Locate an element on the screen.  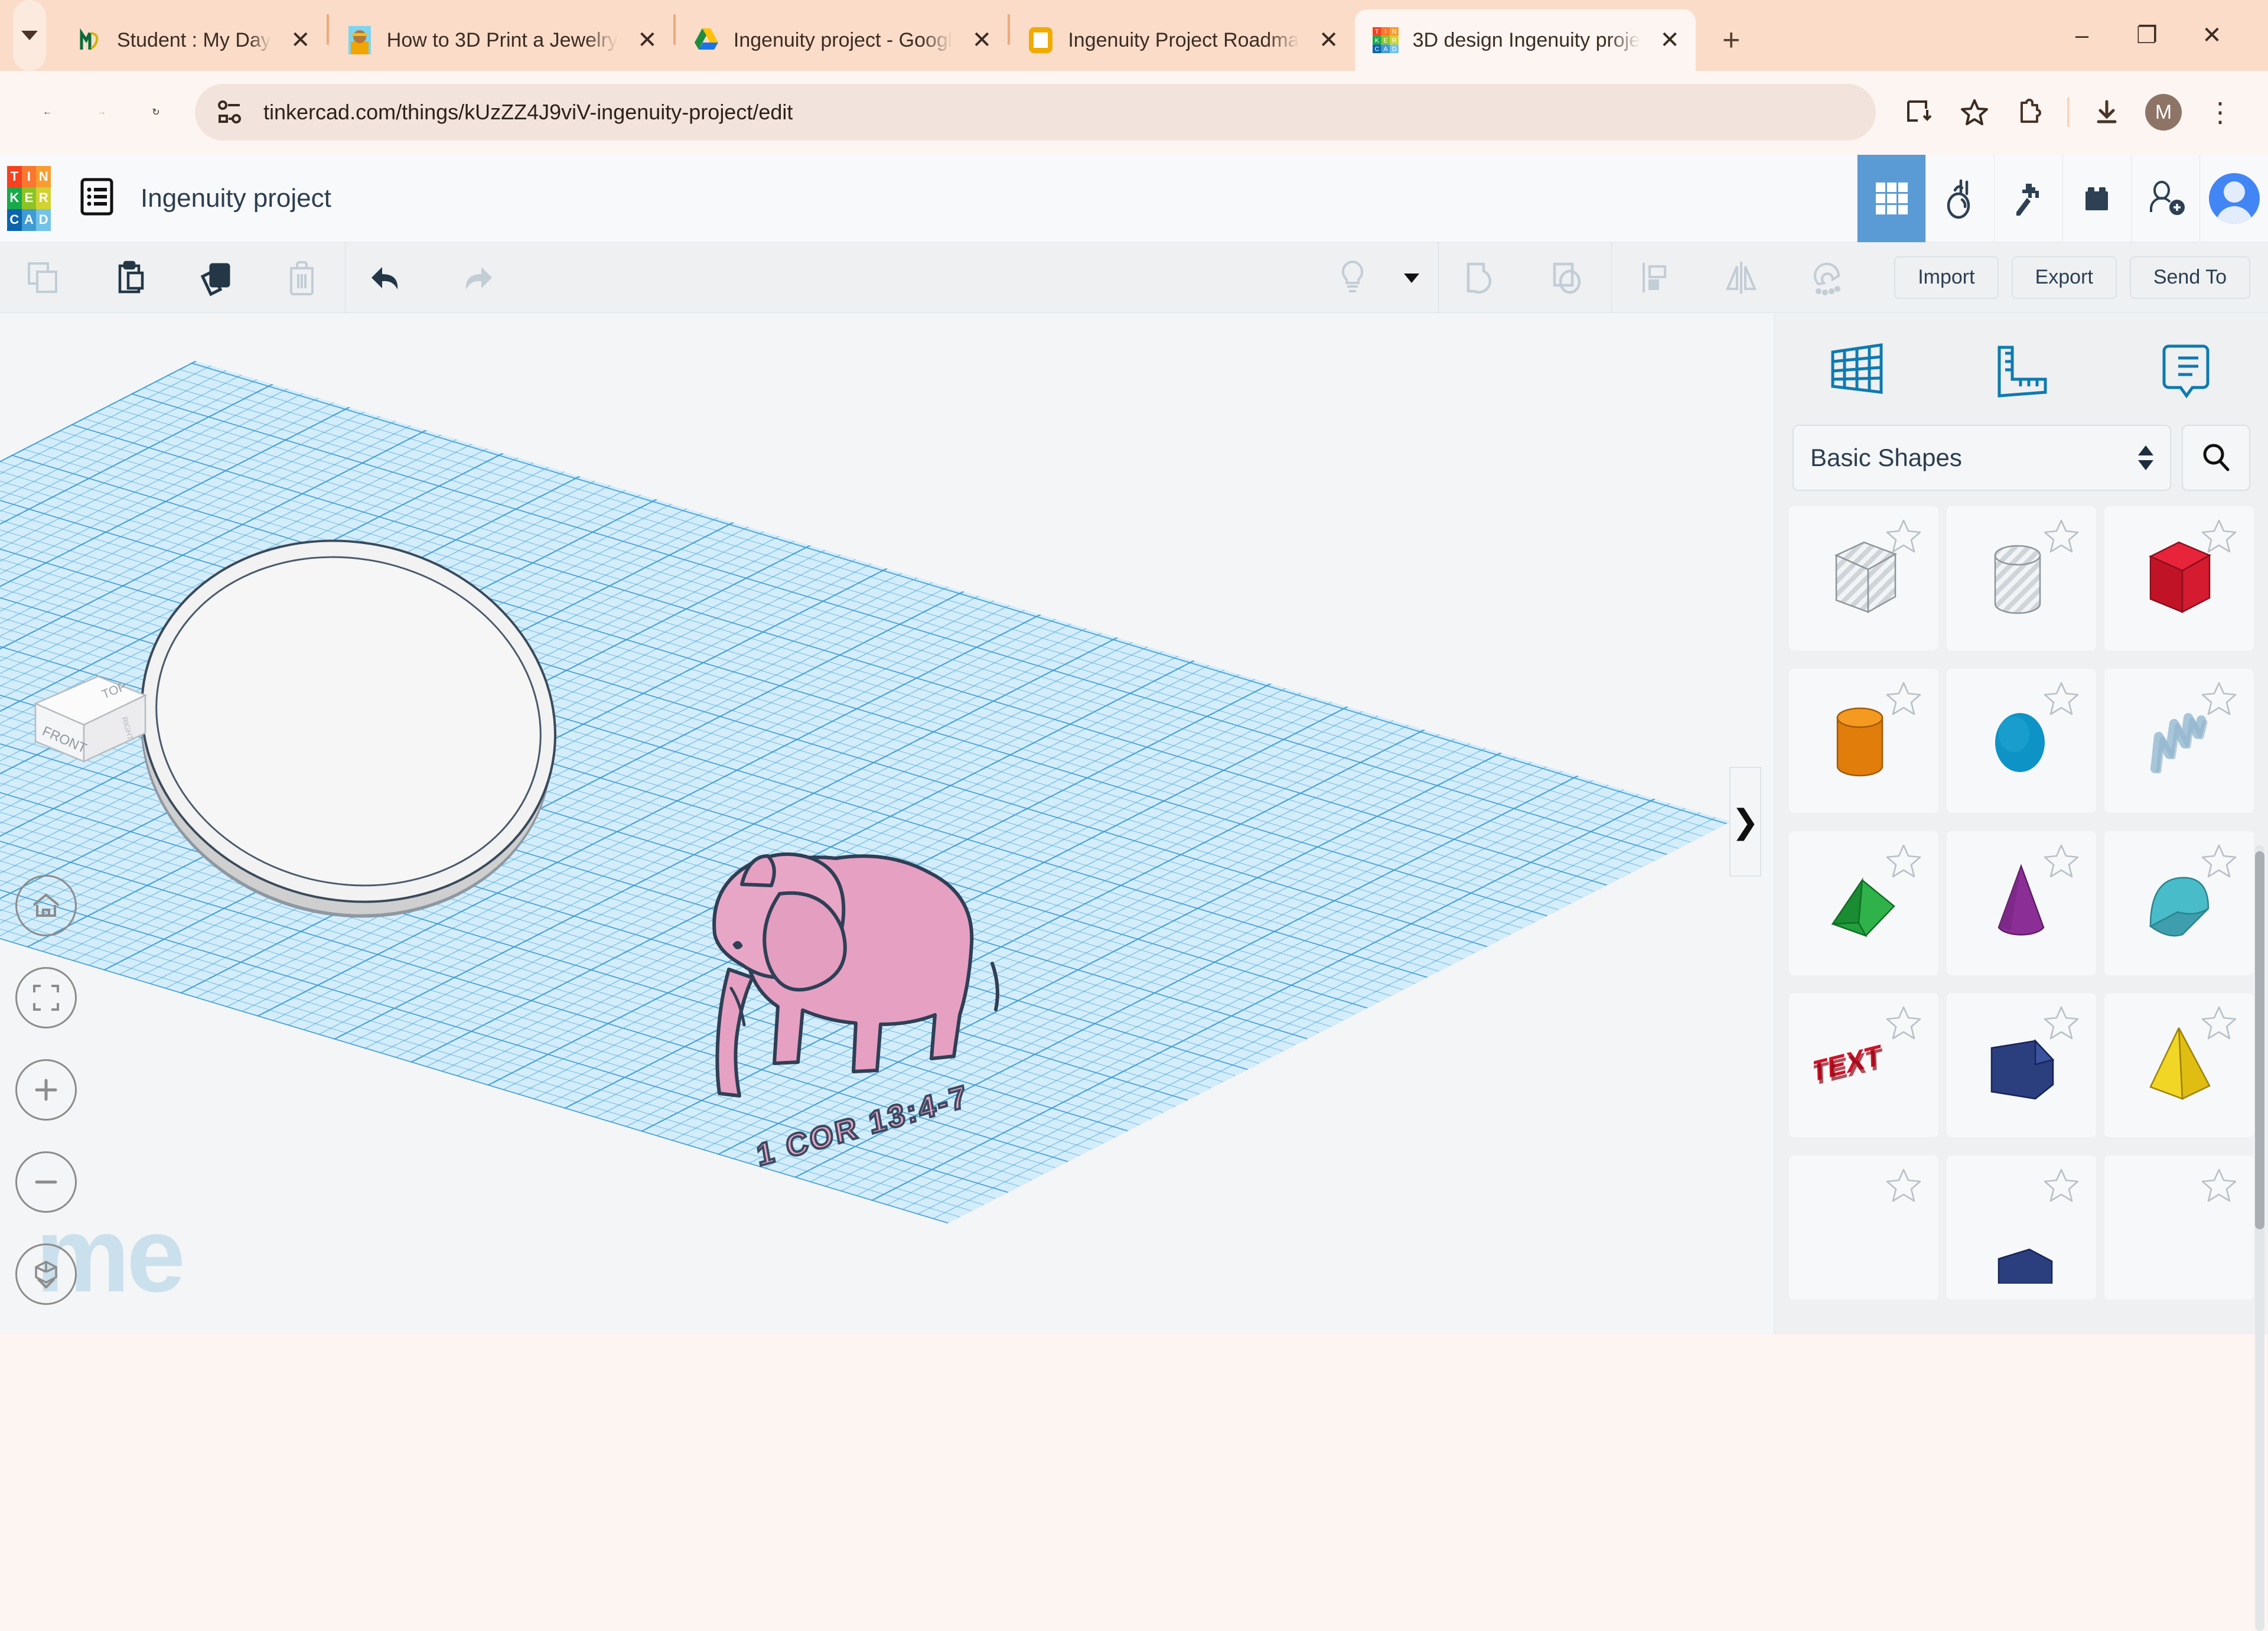
shape-item-cylinder is located at coordinates (1863, 740).